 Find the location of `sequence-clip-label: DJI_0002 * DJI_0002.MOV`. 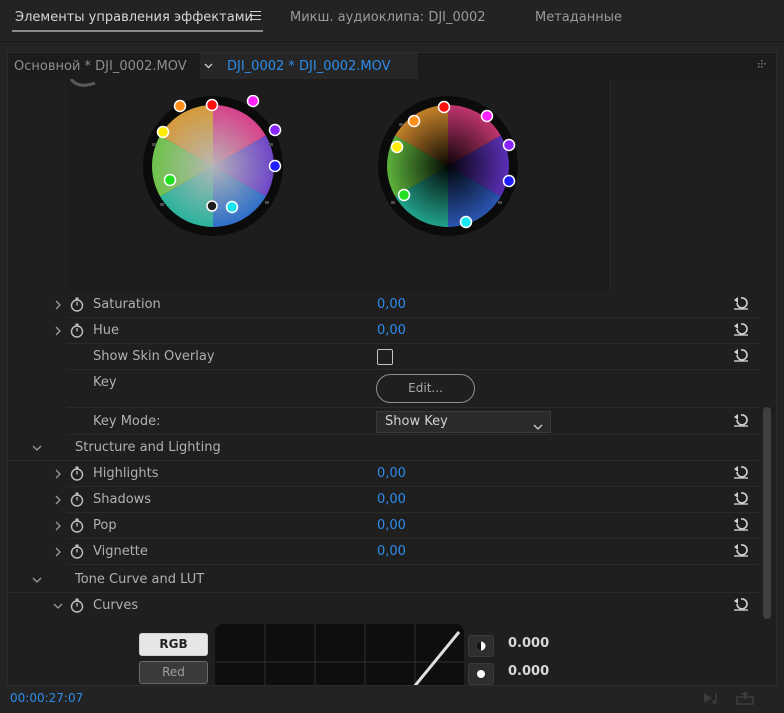

sequence-clip-label: DJI_0002 * DJI_0002.MOV is located at coordinates (309, 66).